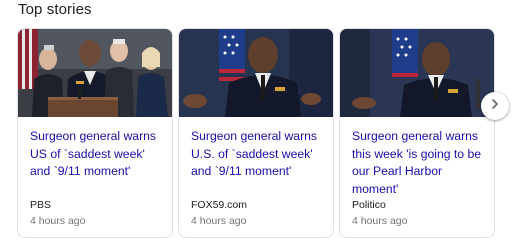  I want to click on chevron-right-icon, so click(495, 106).